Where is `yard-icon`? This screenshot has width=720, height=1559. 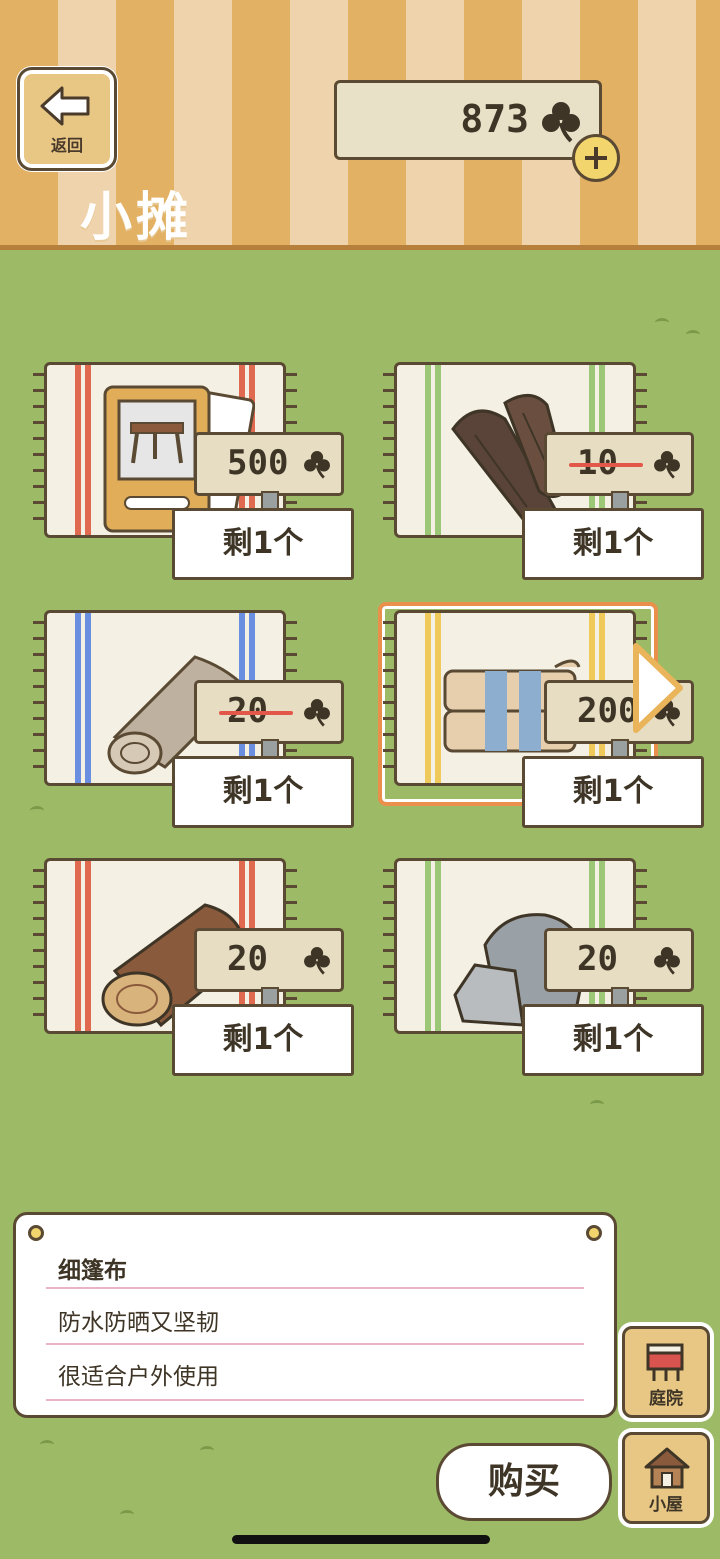
yard-icon is located at coordinates (665, 1362).